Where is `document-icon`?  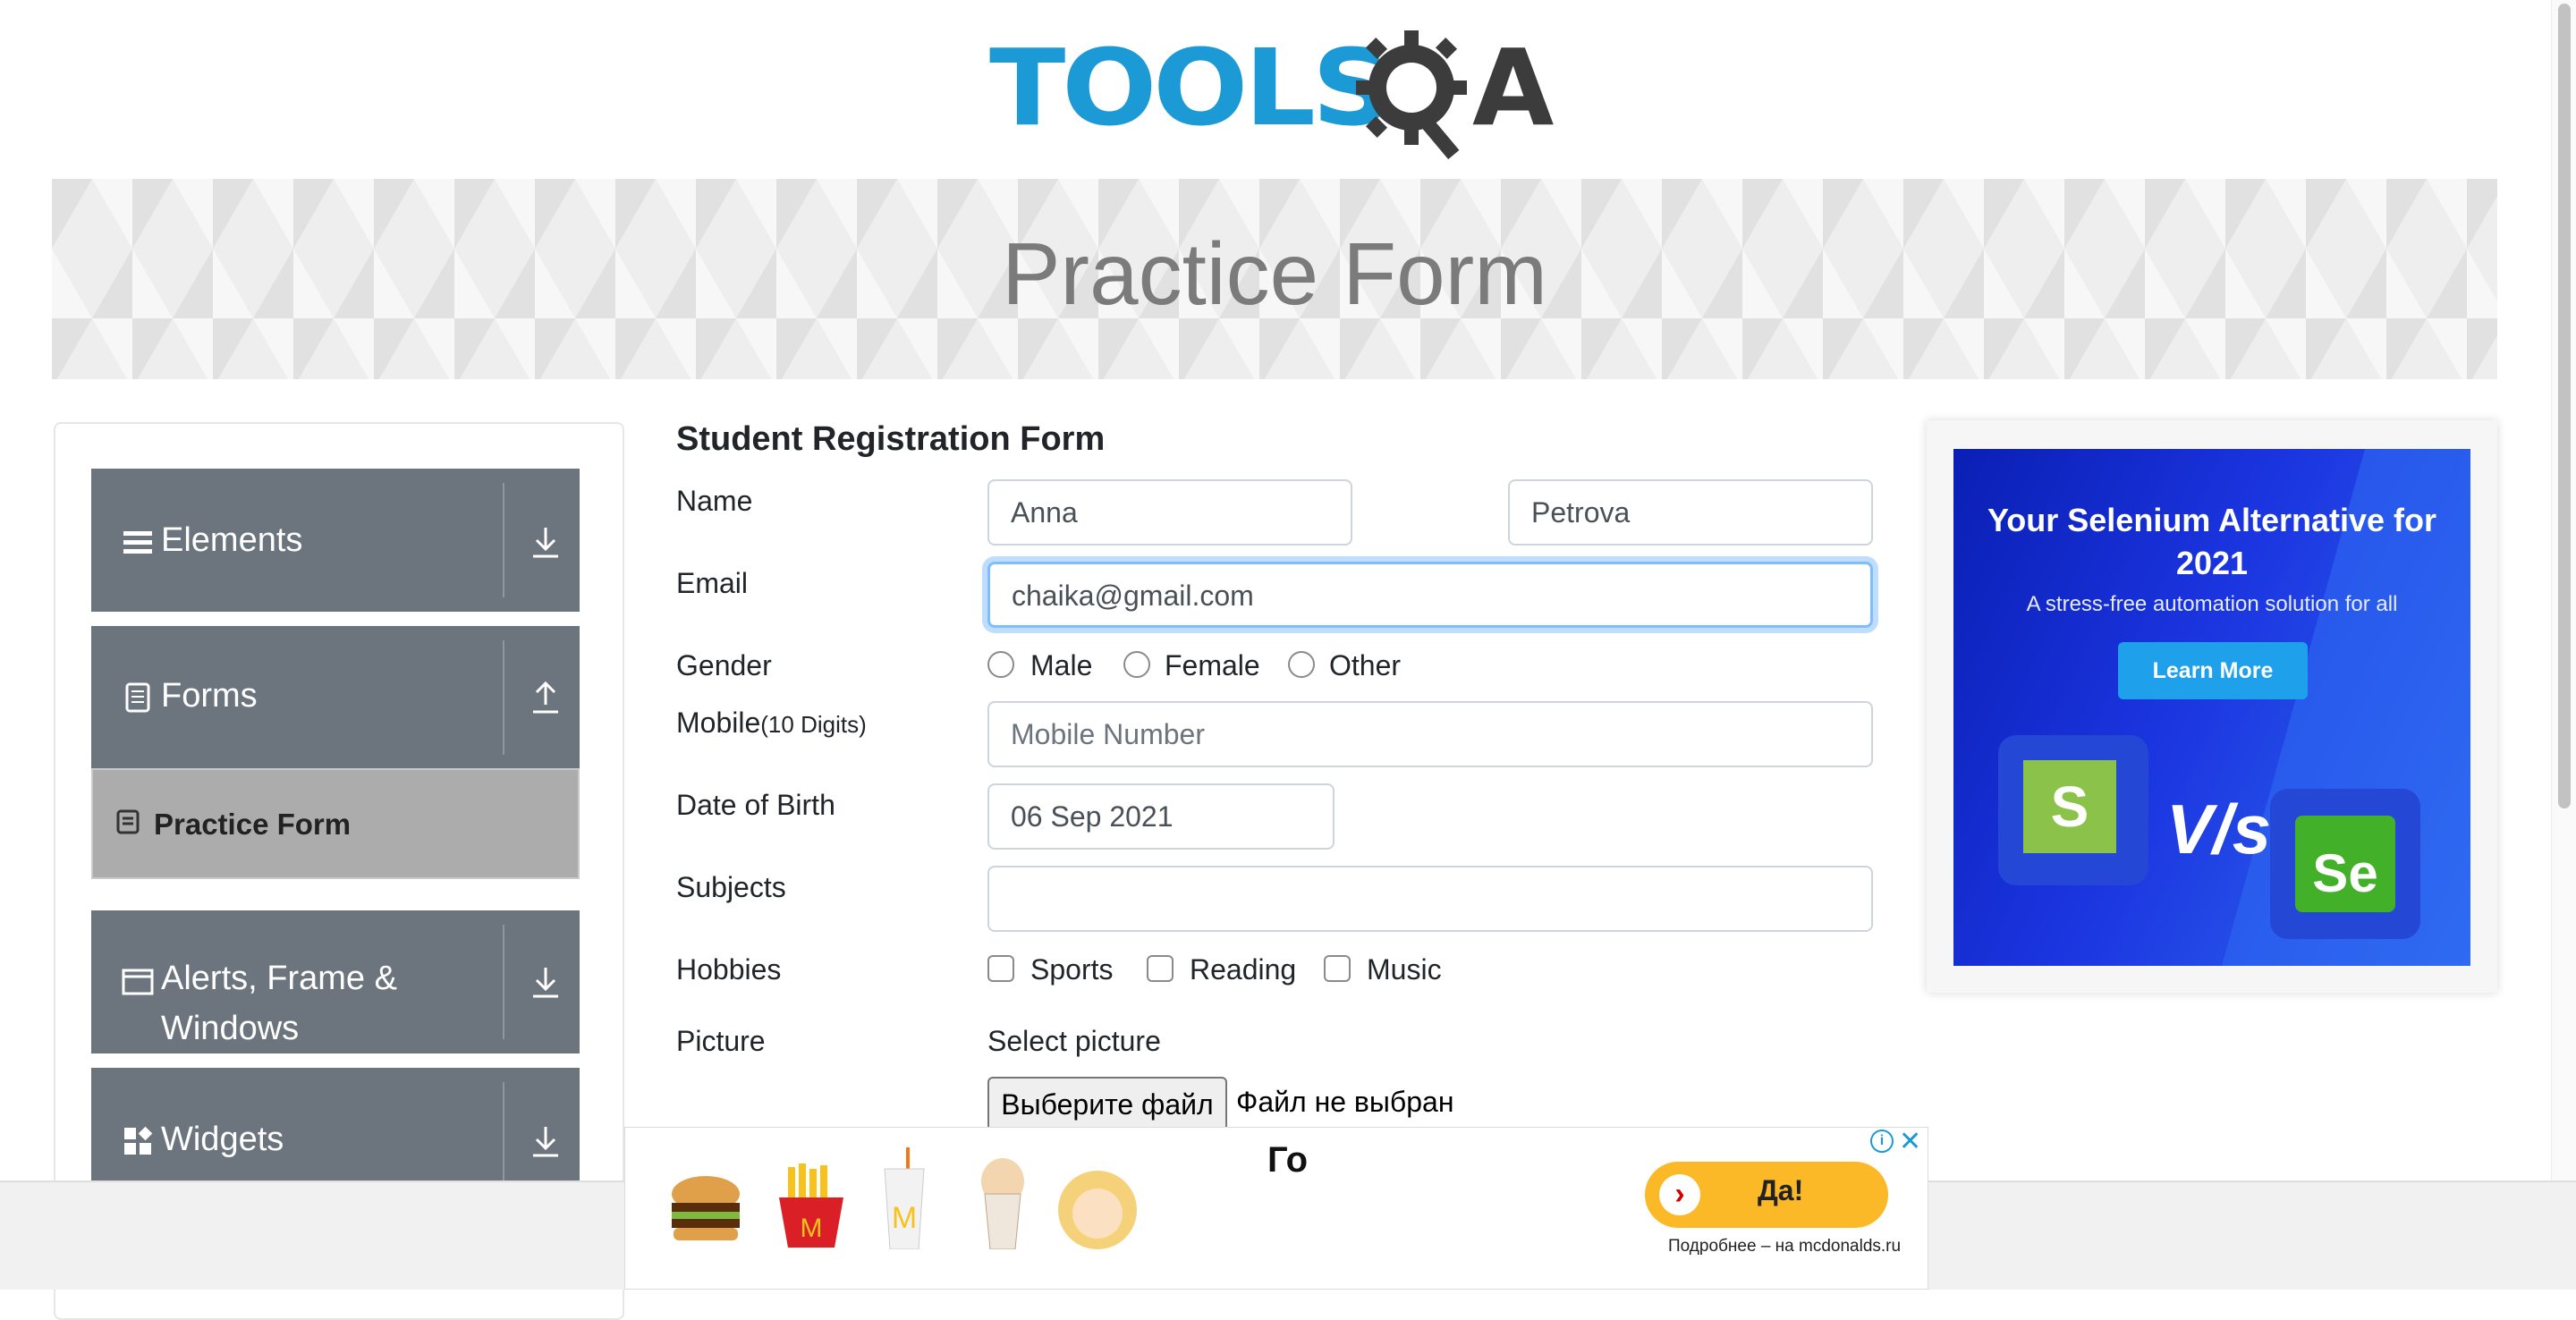 document-icon is located at coordinates (137, 697).